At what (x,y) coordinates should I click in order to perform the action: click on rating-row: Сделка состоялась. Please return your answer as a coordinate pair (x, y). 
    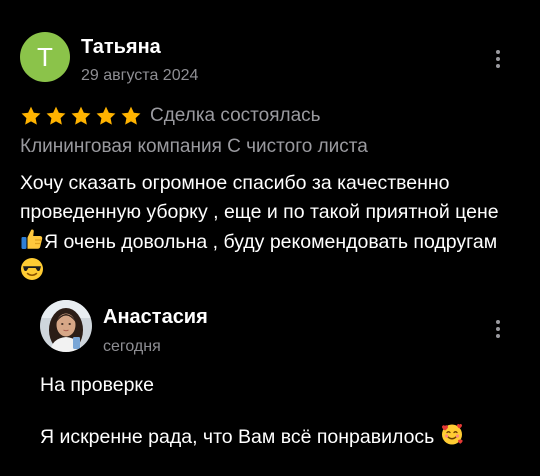
    Looking at the image, I should click on (170, 116).